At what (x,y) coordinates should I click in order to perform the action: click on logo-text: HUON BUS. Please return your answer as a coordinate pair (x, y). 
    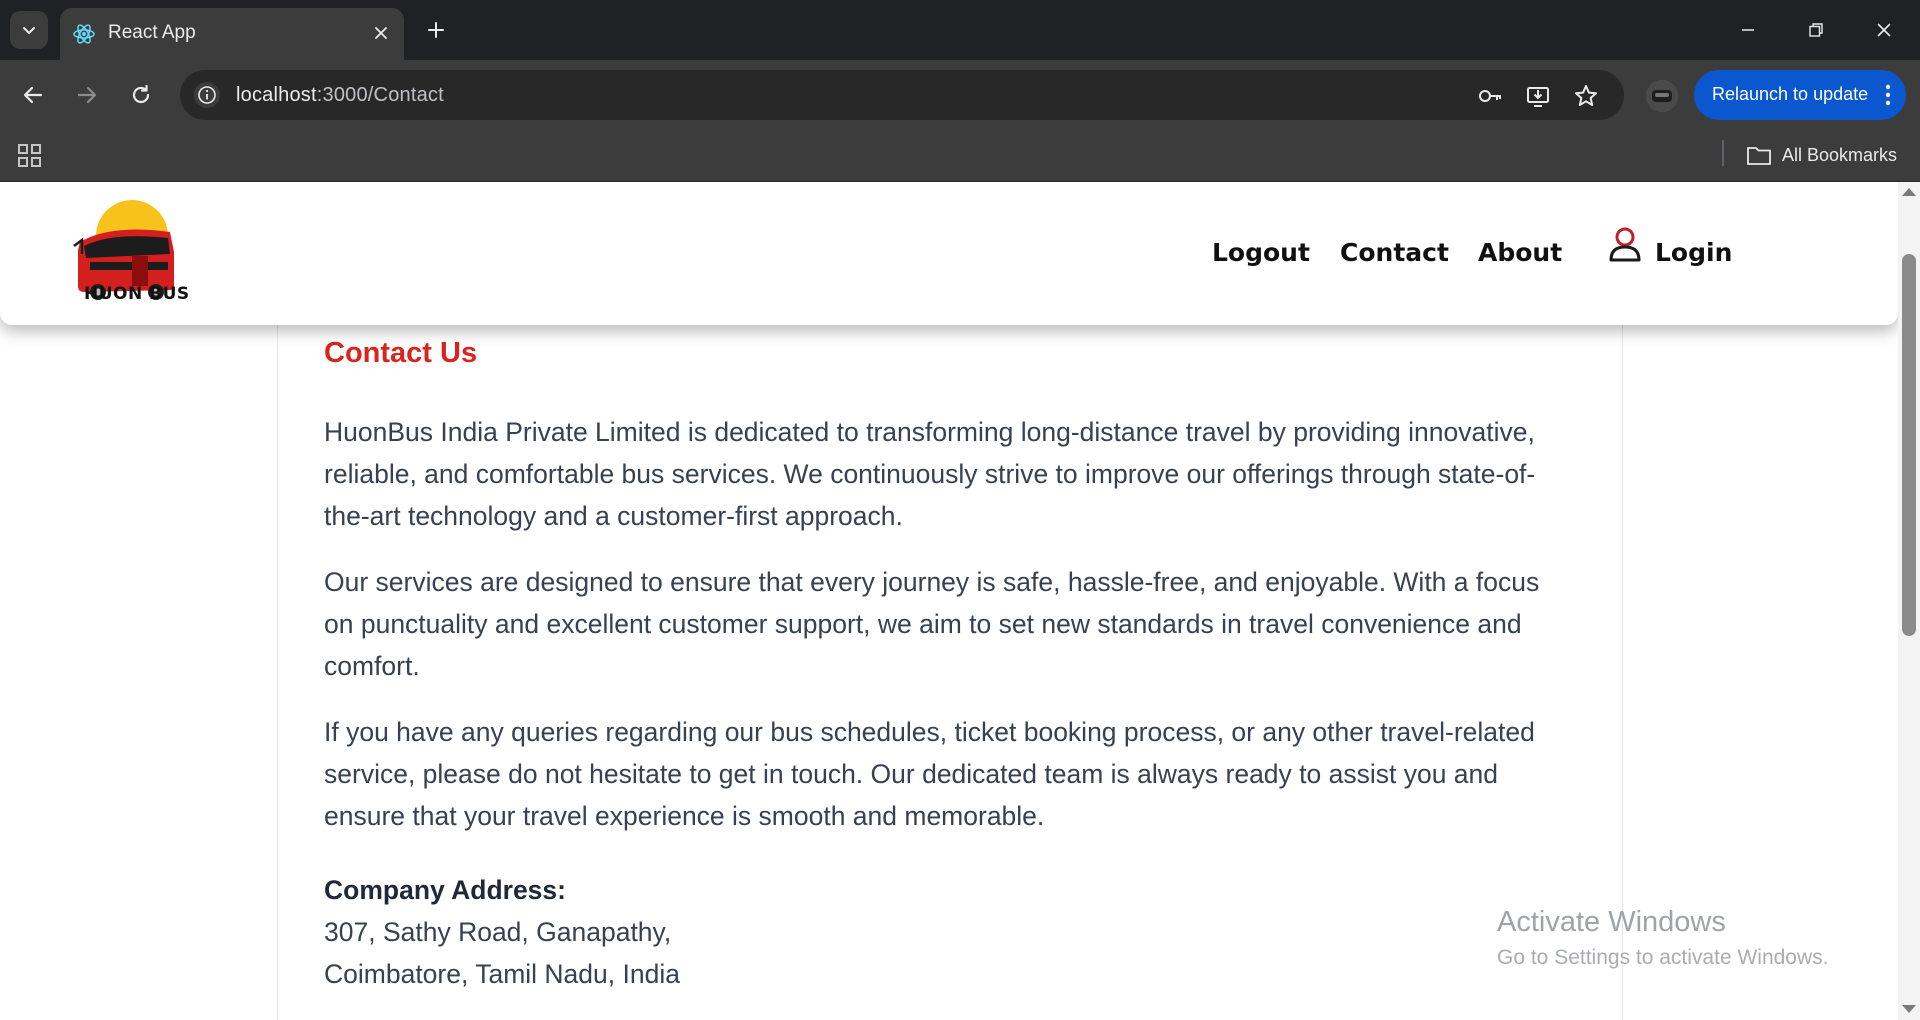
    Looking at the image, I should click on (137, 294).